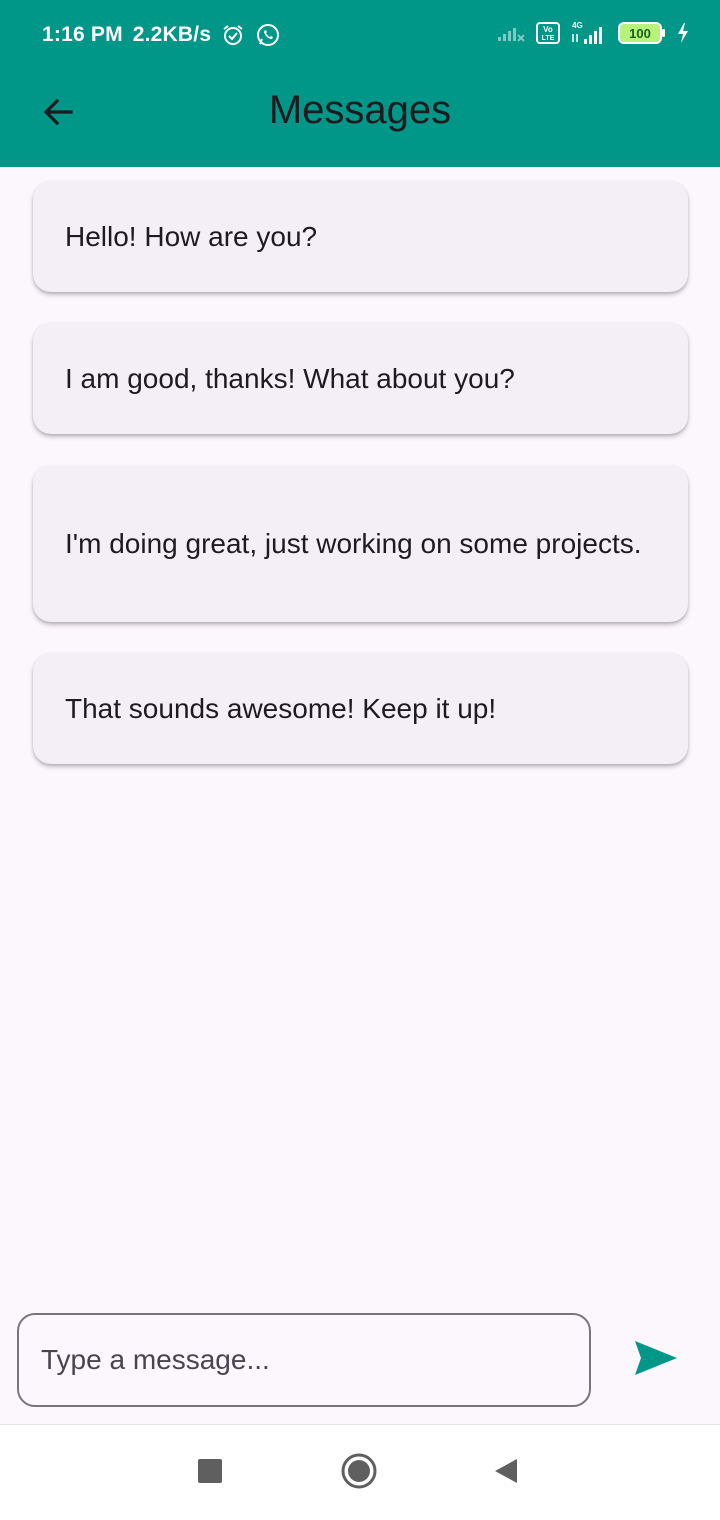 This screenshot has height=1520, width=720. I want to click on svg-text: 100, so click(640, 33).